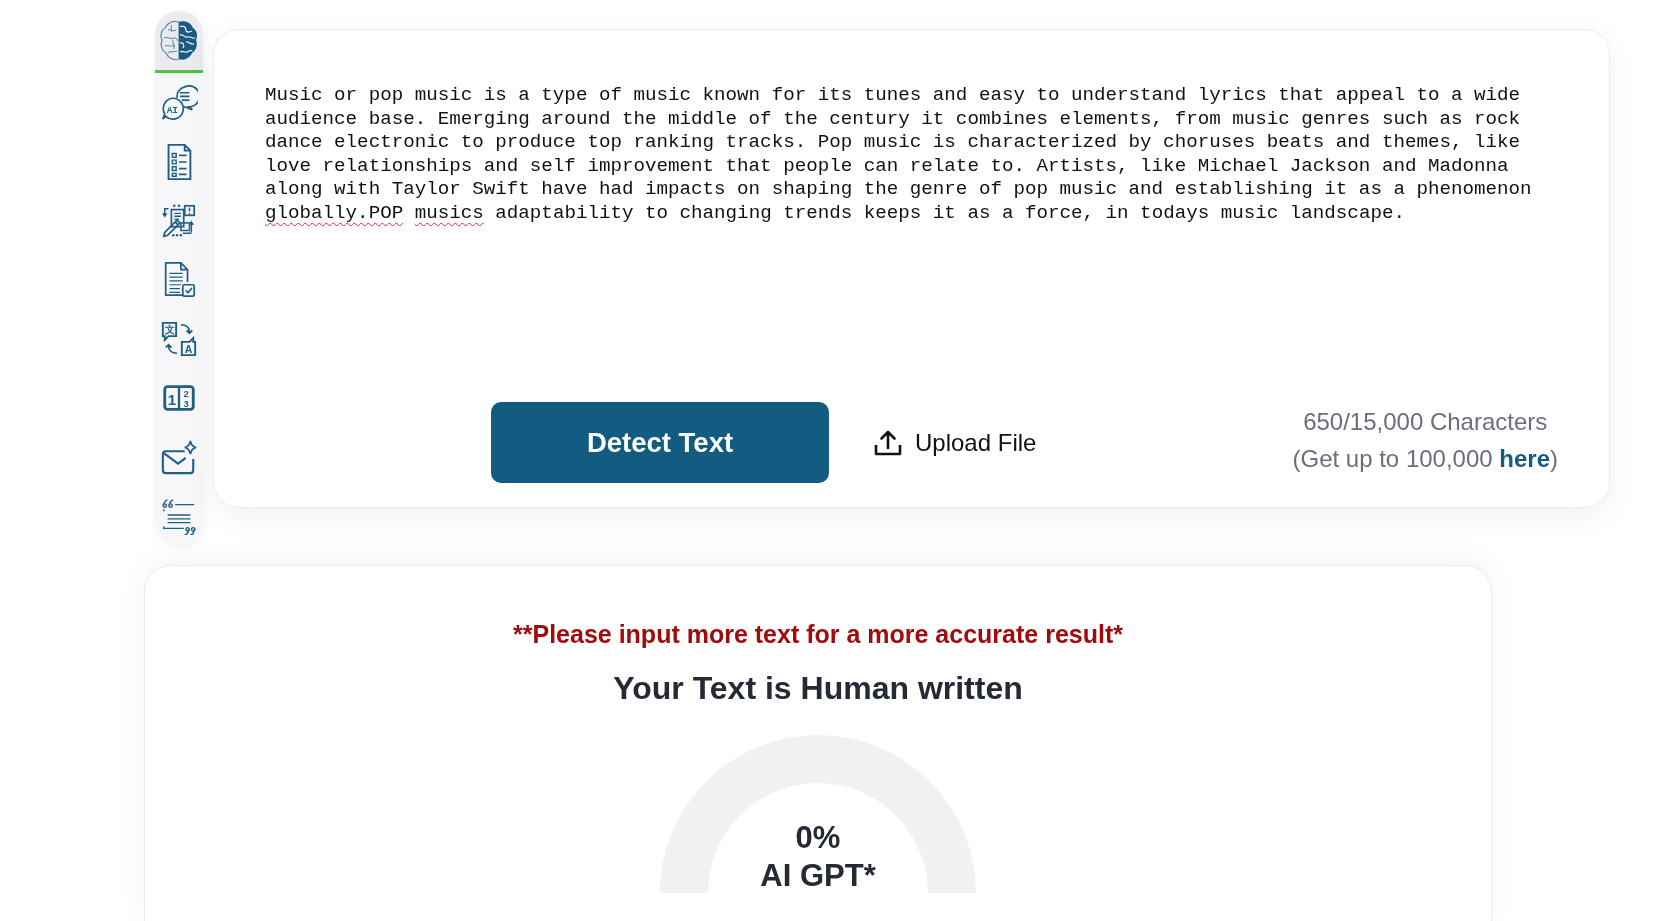  I want to click on upload-file-button: Upload File, so click(955, 442).